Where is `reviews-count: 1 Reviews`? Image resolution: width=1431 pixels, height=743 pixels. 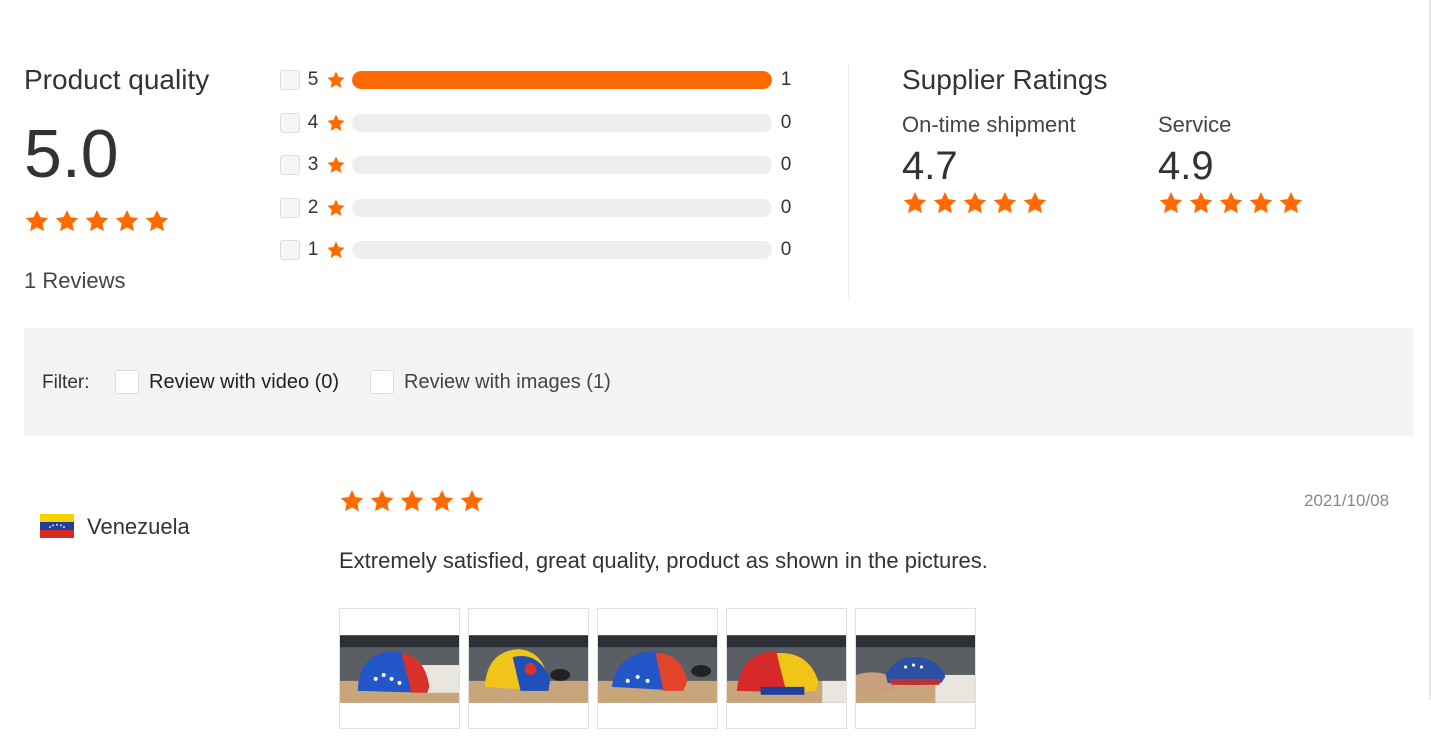 reviews-count: 1 Reviews is located at coordinates (75, 280).